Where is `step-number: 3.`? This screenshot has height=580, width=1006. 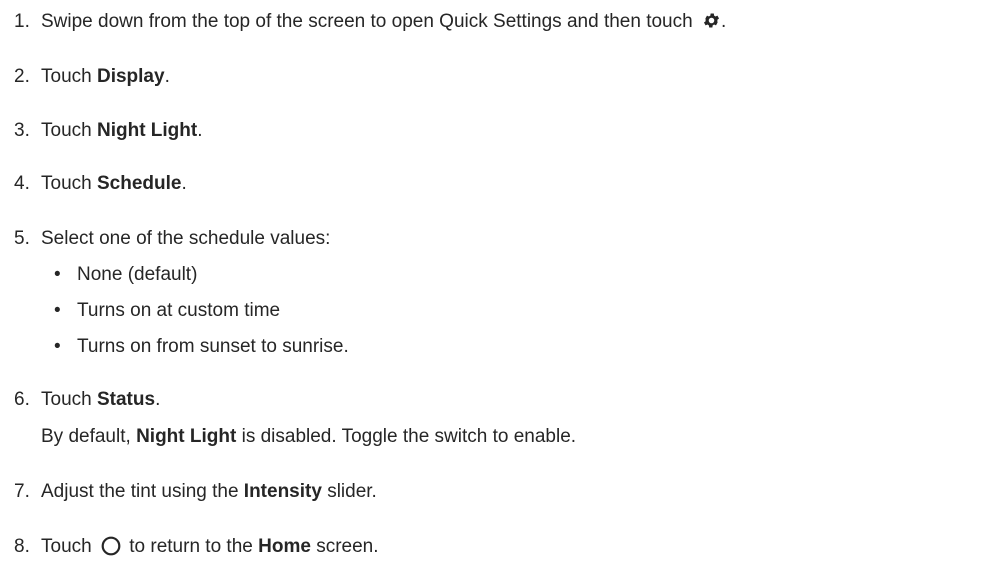
step-number: 3. is located at coordinates (22, 130).